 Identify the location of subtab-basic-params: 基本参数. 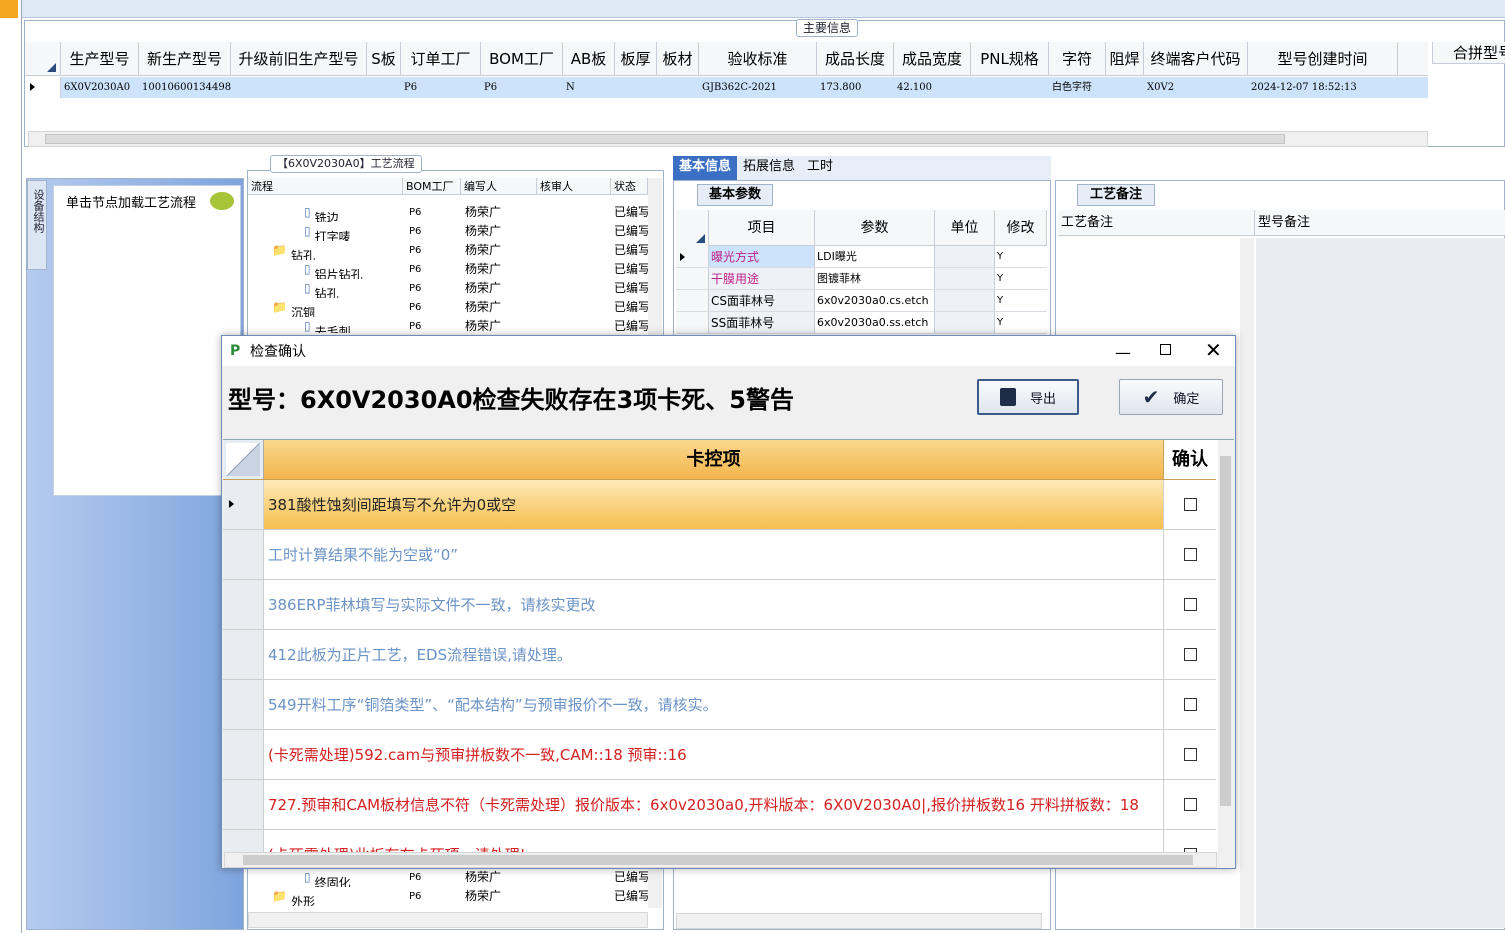
(735, 195).